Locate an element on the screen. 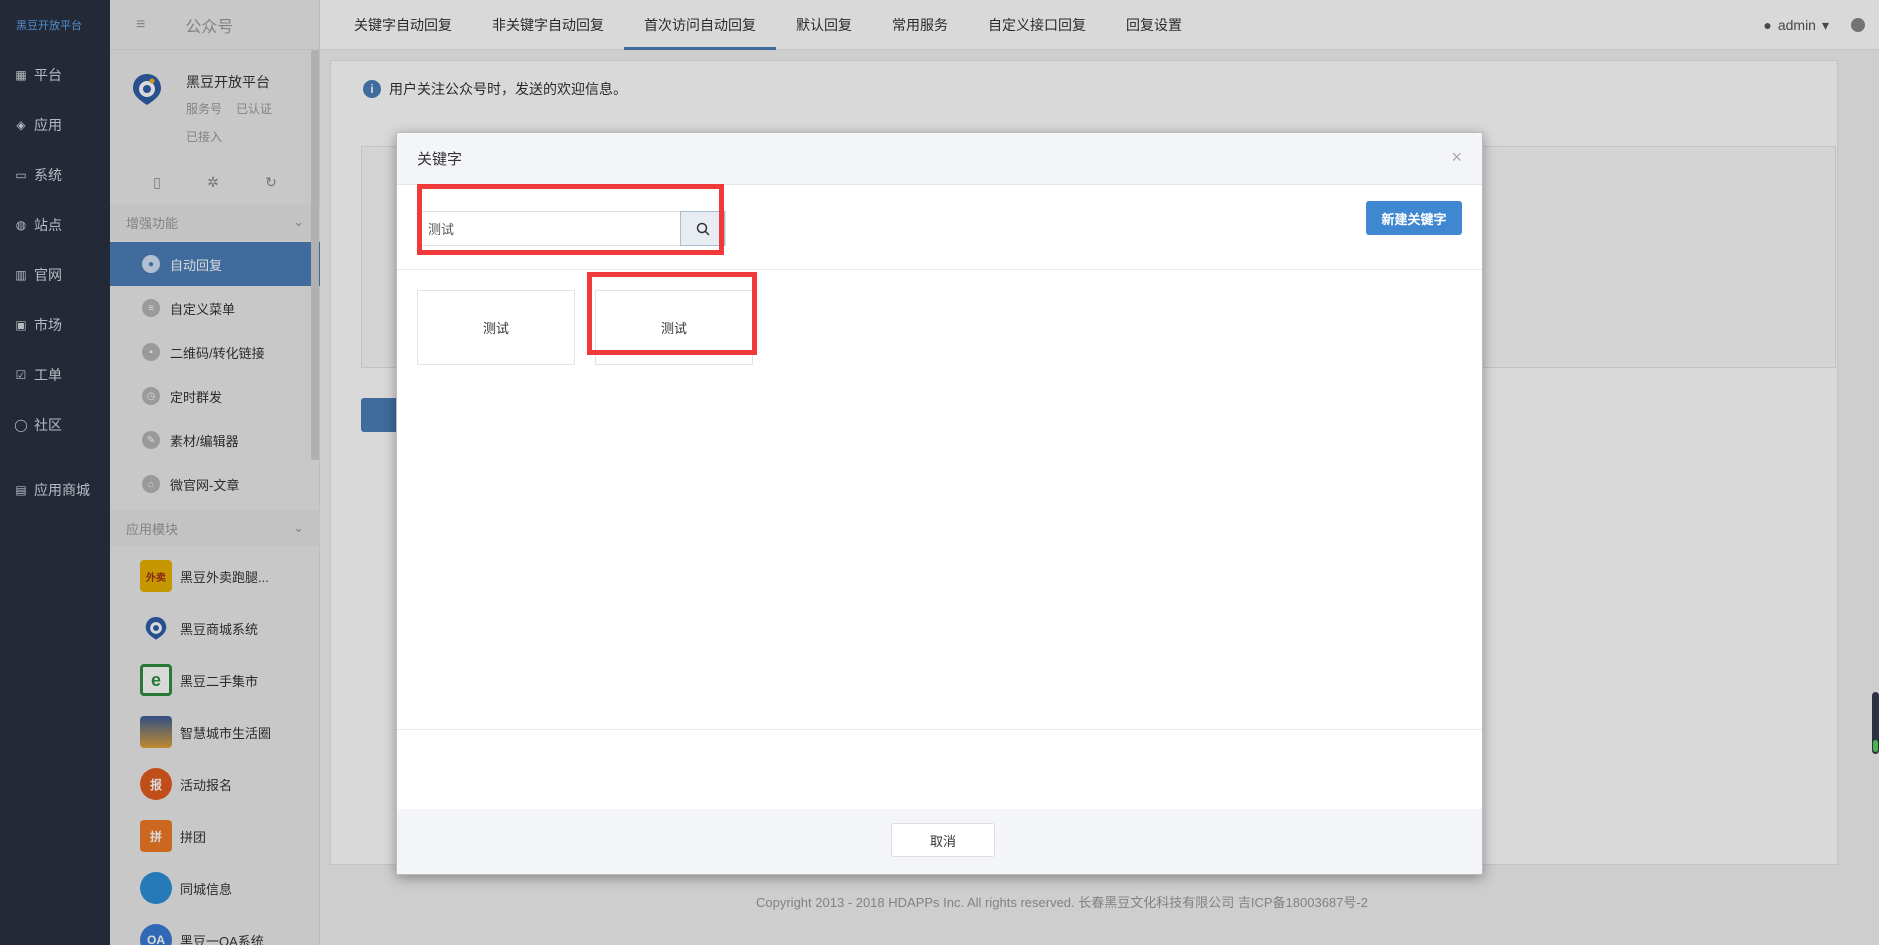  highlight-box-card is located at coordinates (672, 313).